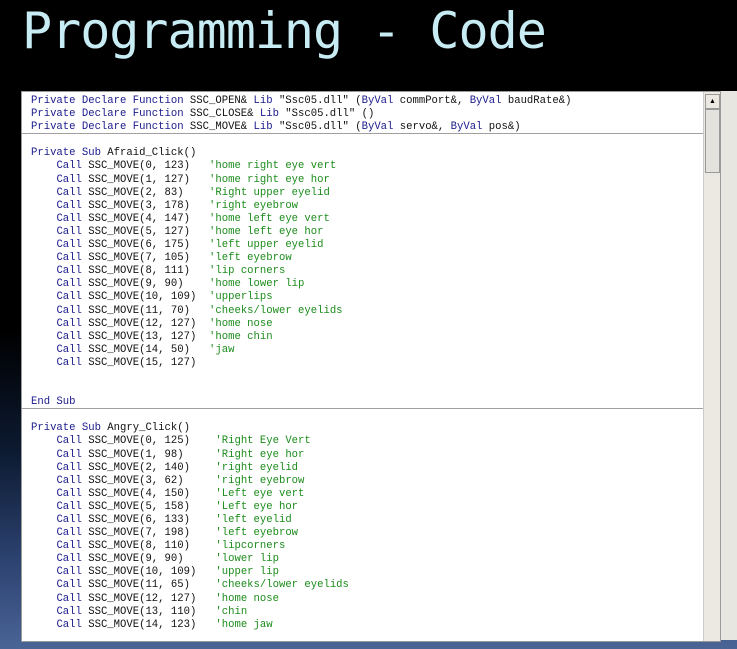  I want to click on code-text: SSC_MOVE(2, 140), so click(148, 467).